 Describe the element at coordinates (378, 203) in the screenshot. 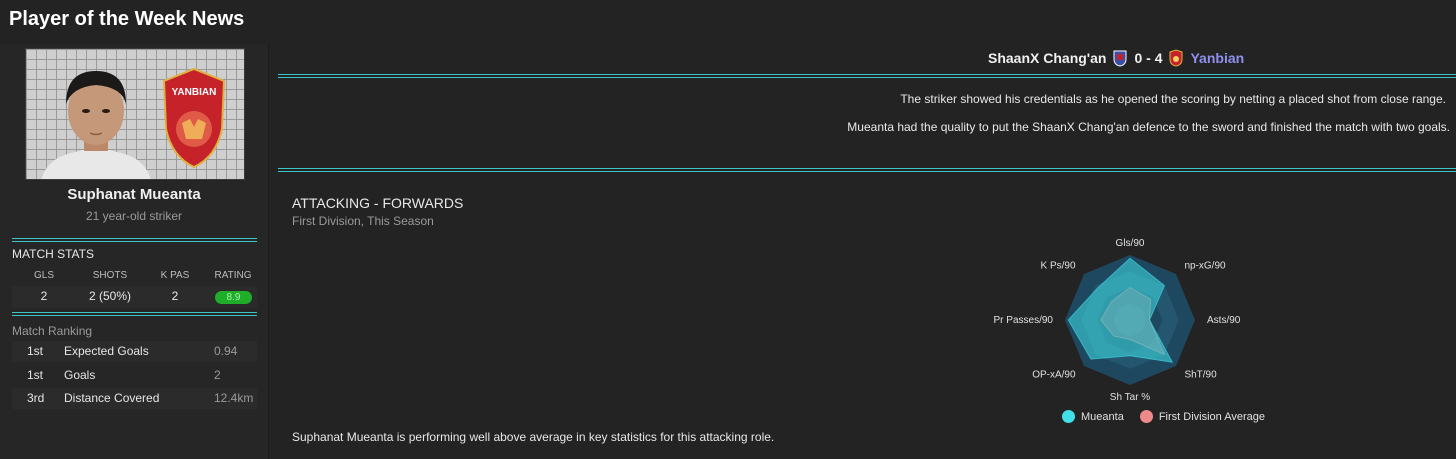

I see `attacking-title: ATTACKING - FORWARDS` at that location.